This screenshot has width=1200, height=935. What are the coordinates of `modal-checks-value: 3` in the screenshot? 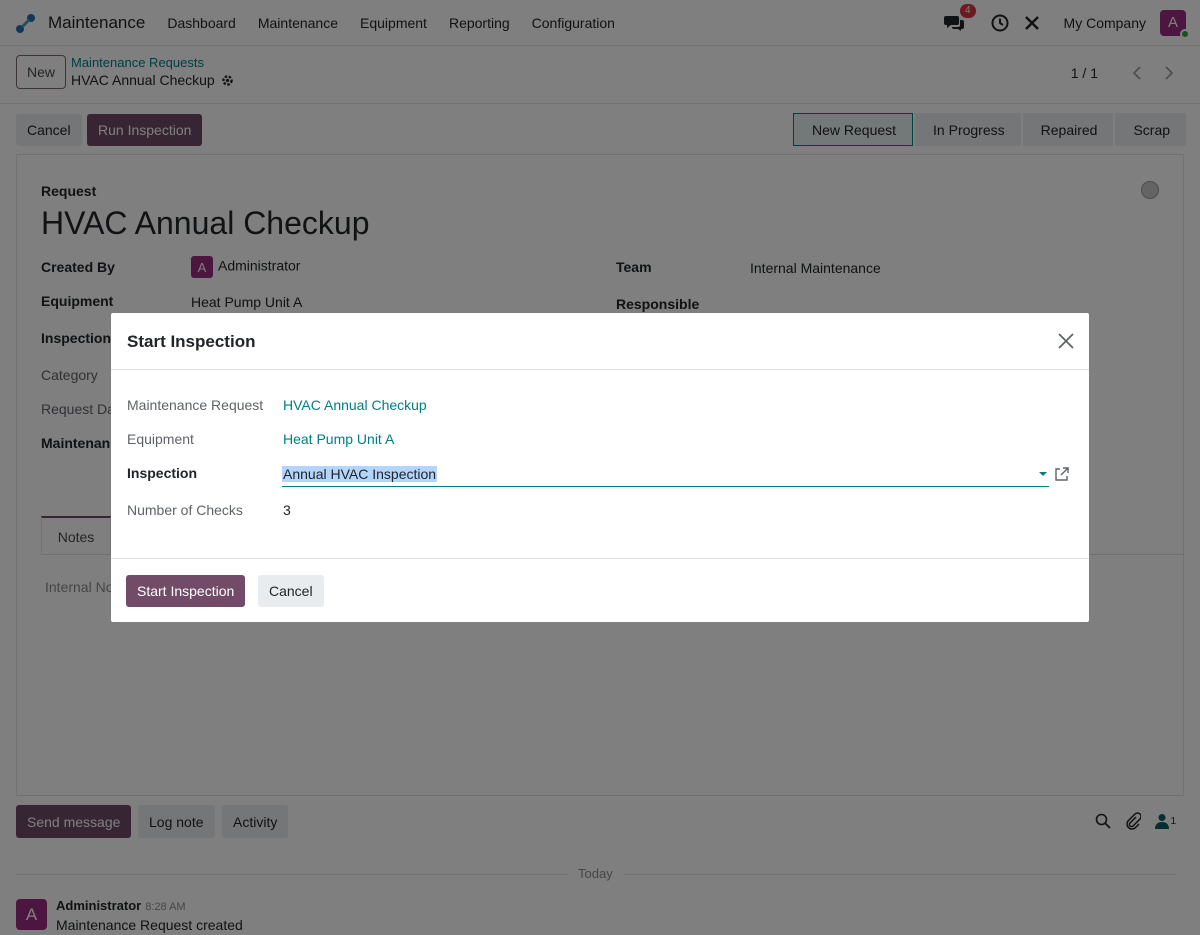 It's located at (287, 510).